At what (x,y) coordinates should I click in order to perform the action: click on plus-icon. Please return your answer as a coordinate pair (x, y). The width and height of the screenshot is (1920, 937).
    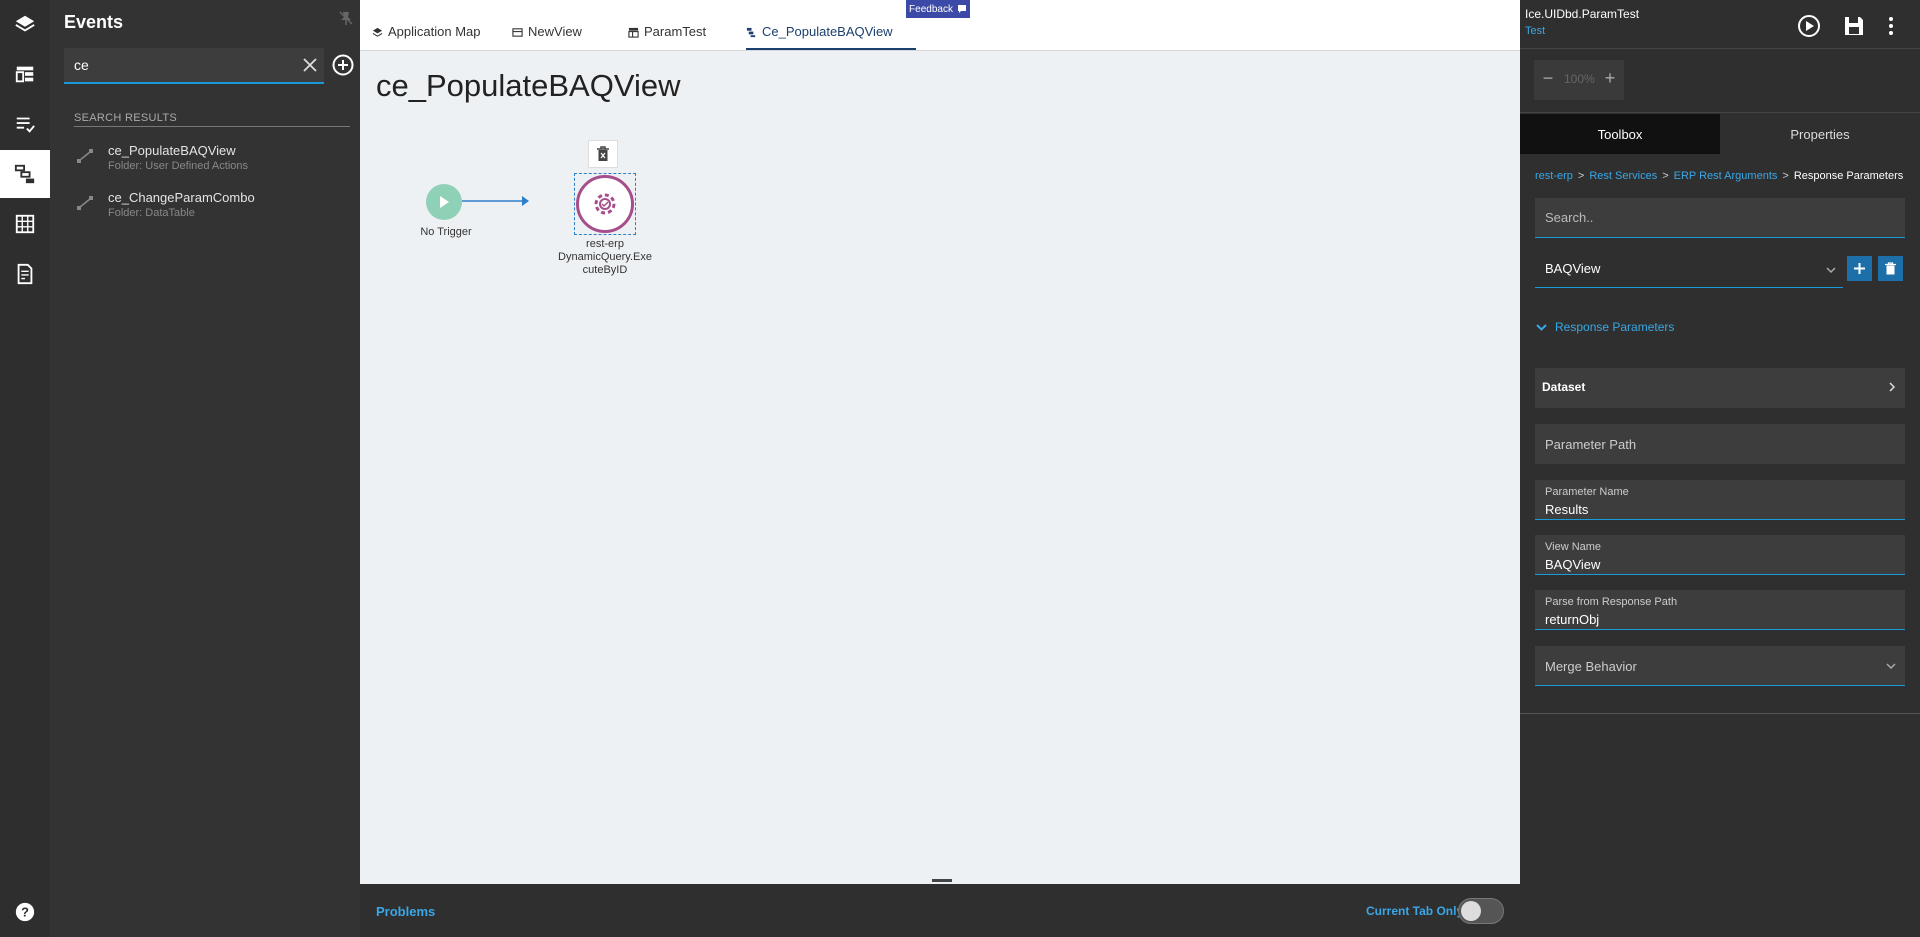
    Looking at the image, I should click on (1859, 268).